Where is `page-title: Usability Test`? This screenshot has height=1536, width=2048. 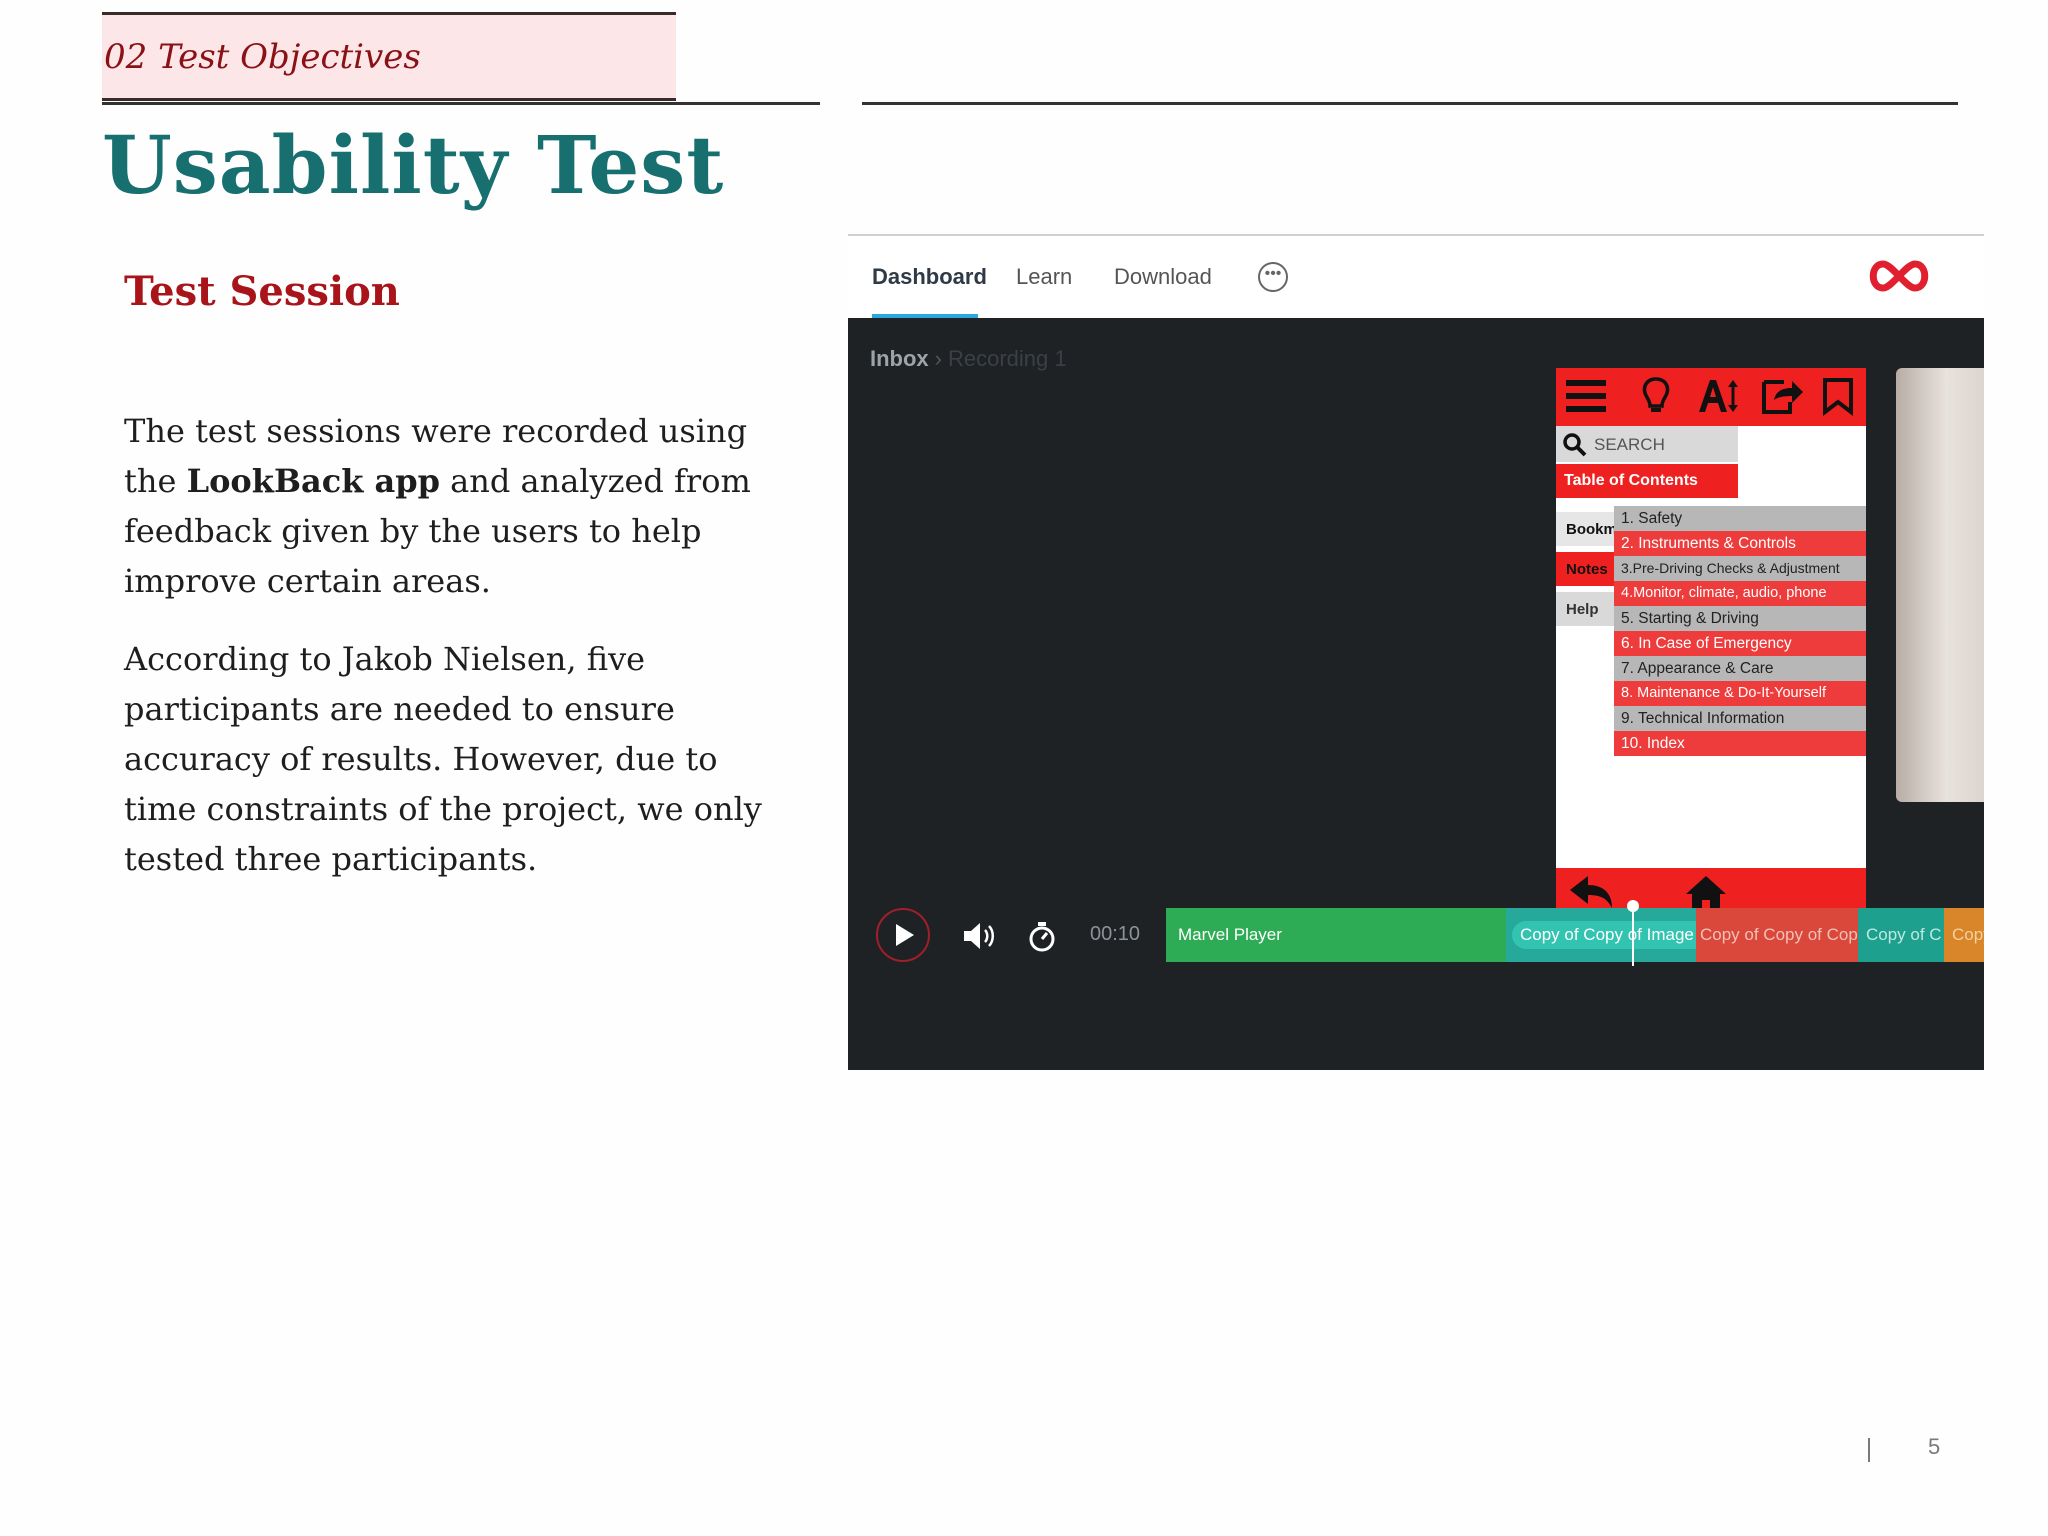
page-title: Usability Test is located at coordinates (413, 165).